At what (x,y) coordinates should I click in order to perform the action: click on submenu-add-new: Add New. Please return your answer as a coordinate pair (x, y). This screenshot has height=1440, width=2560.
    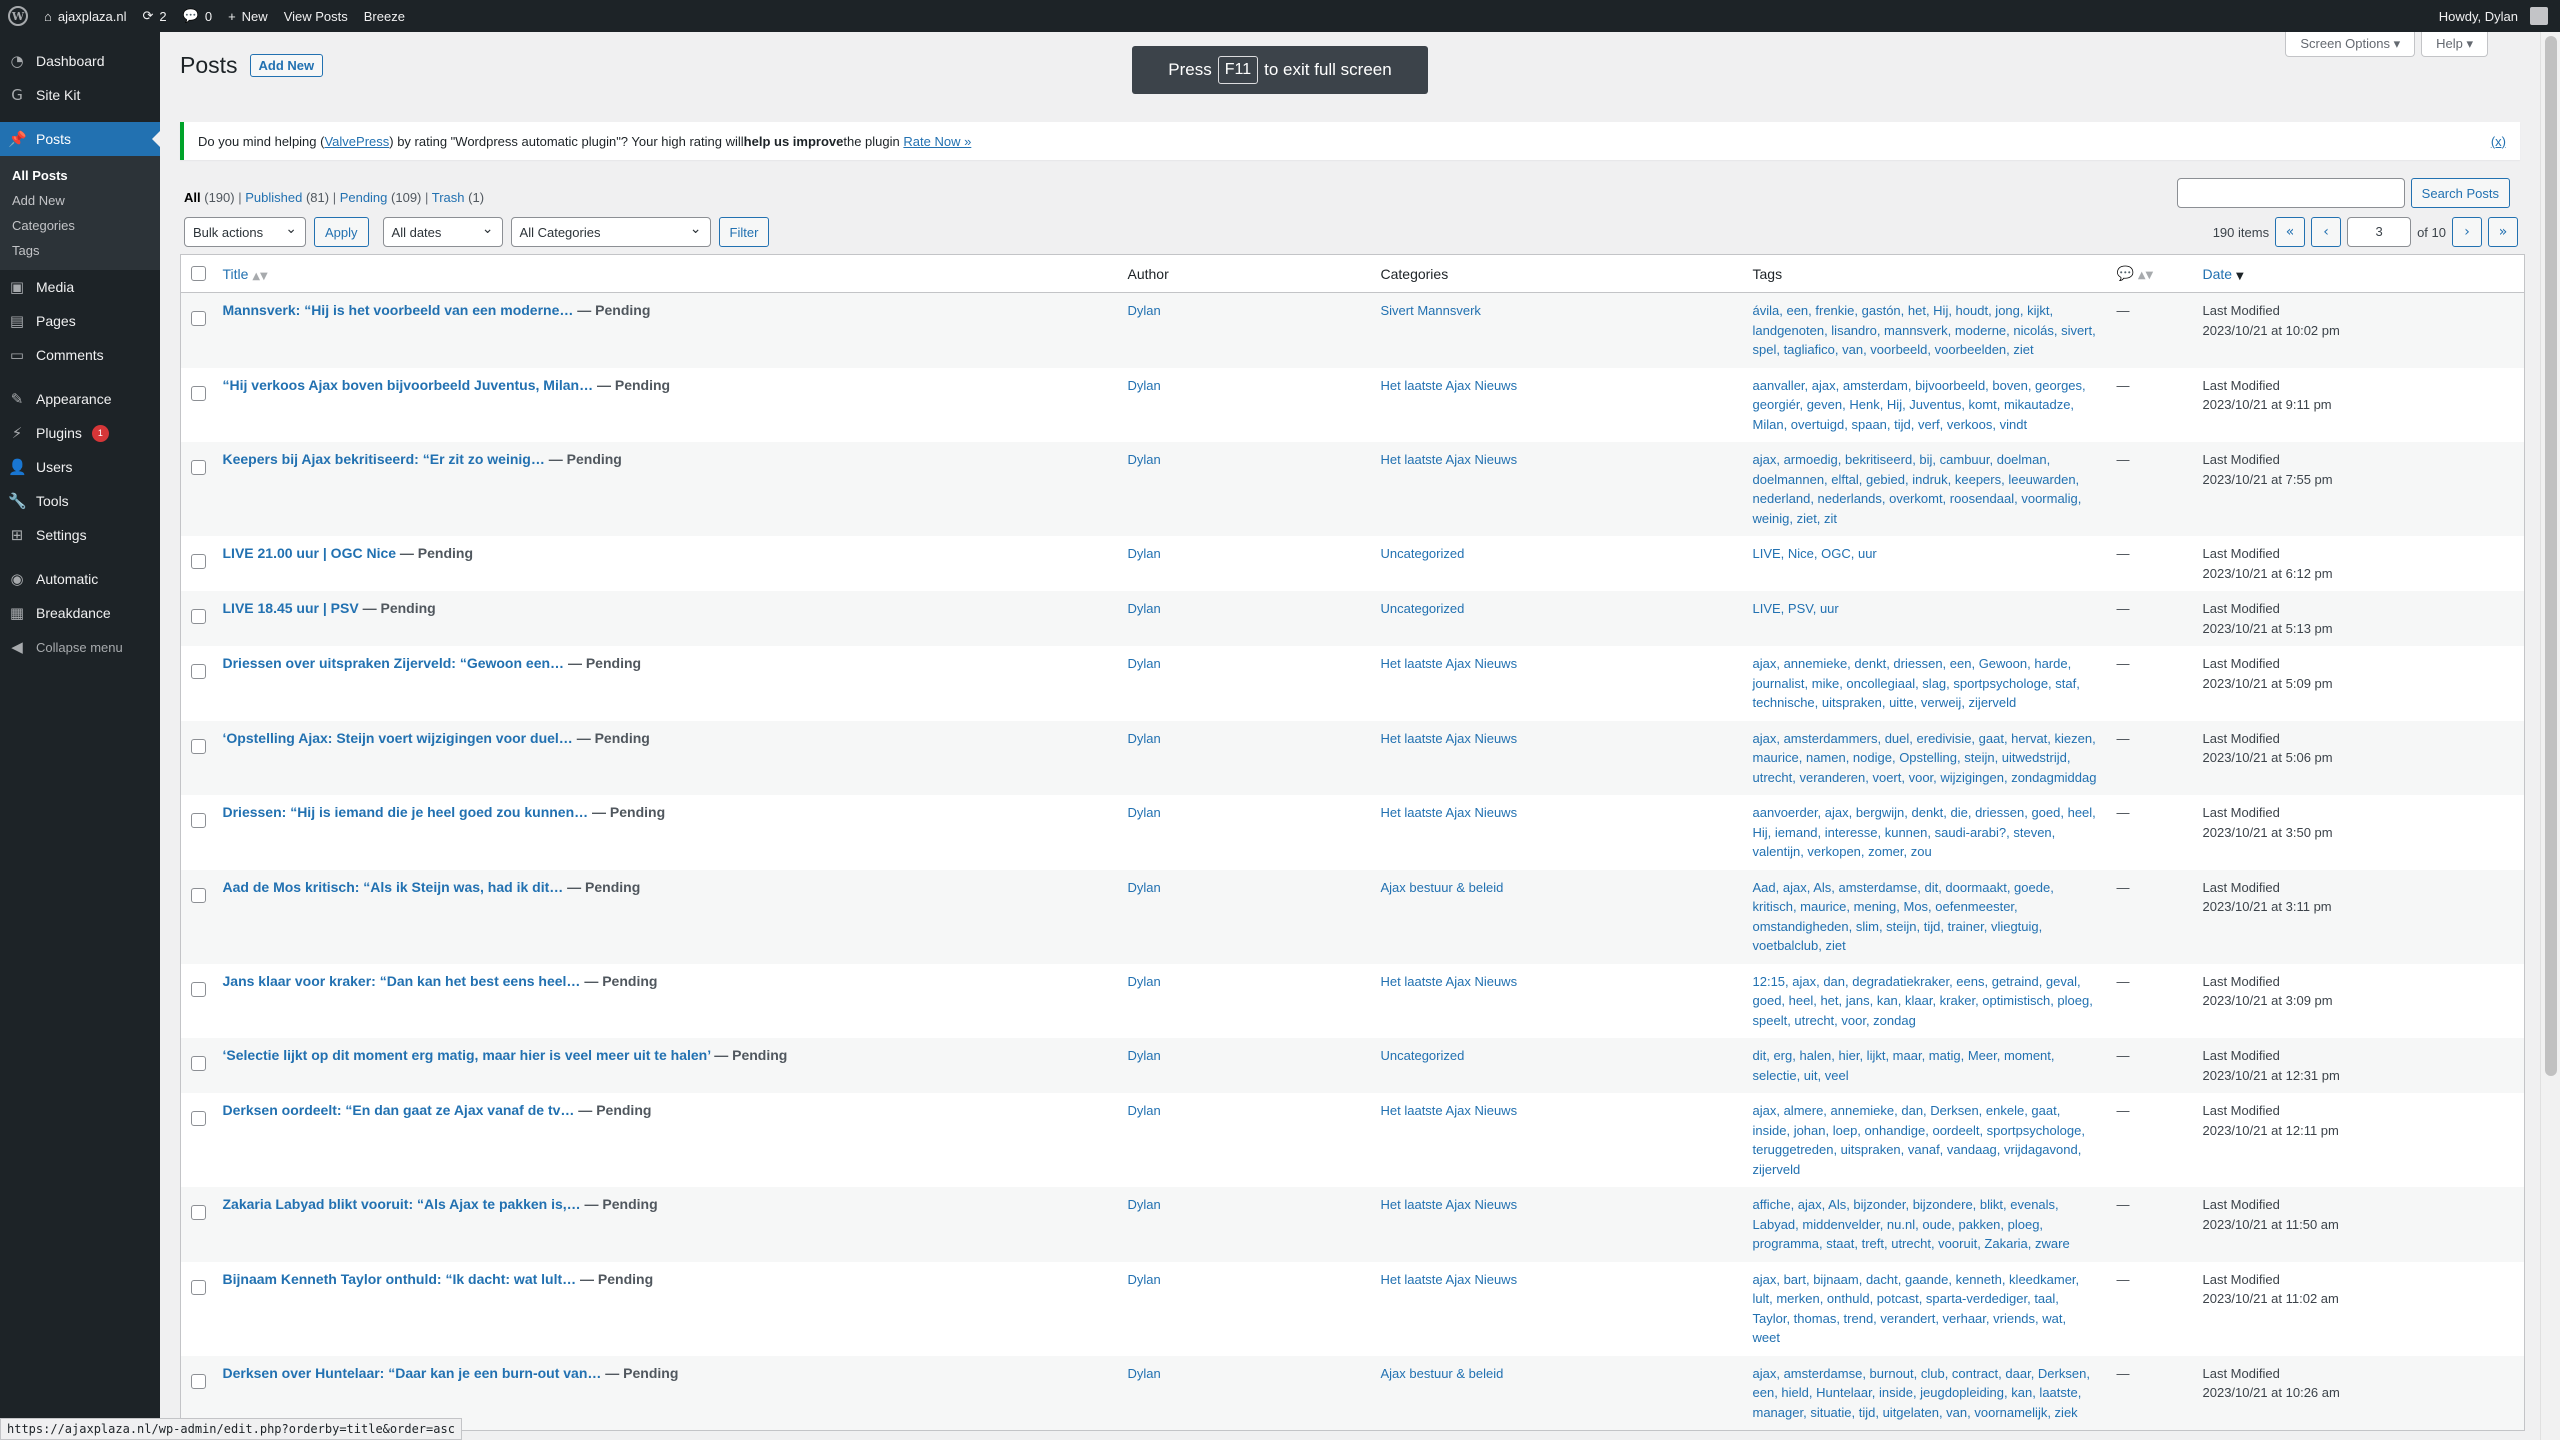
    Looking at the image, I should click on (80, 200).